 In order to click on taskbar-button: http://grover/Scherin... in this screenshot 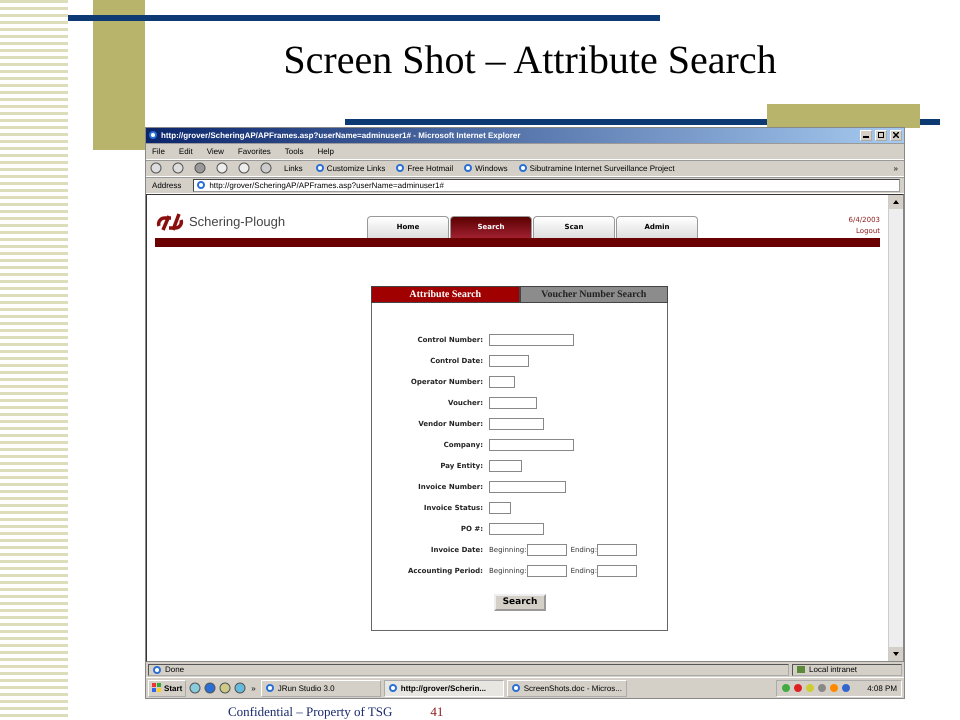, I will do `click(444, 688)`.